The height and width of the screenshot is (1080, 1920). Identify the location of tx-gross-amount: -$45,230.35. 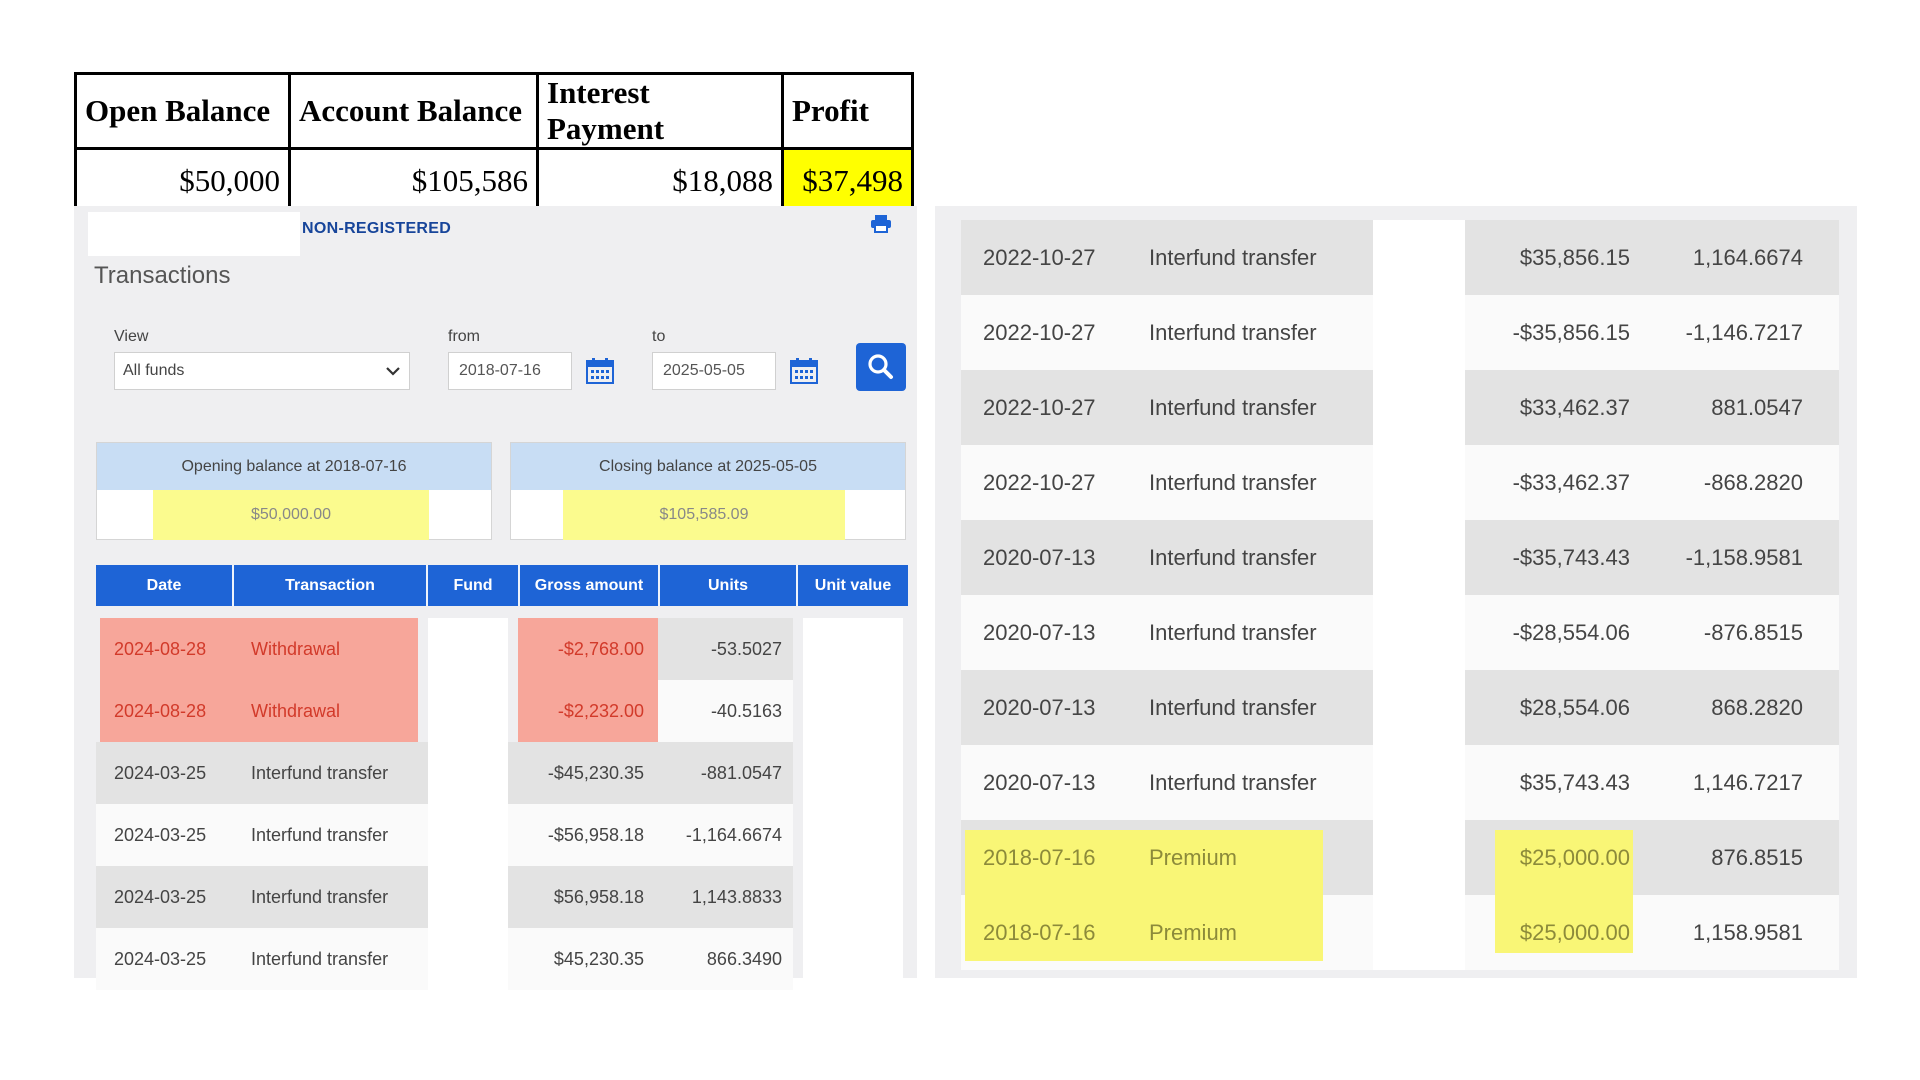
(595, 773).